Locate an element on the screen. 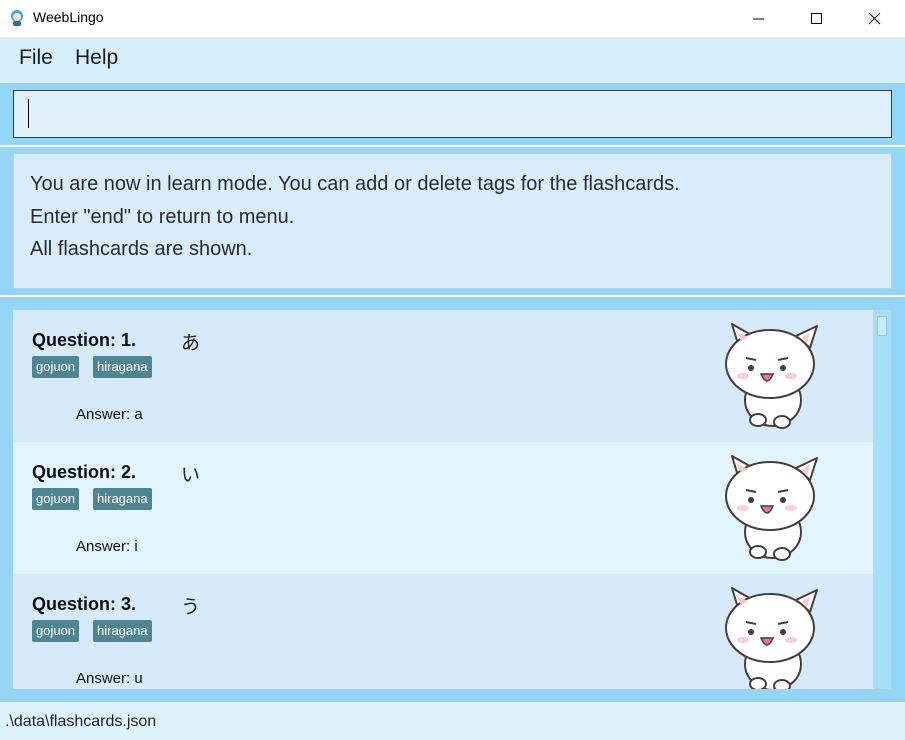 This screenshot has width=905, height=740. answer-text: Answer: i is located at coordinates (107, 546).